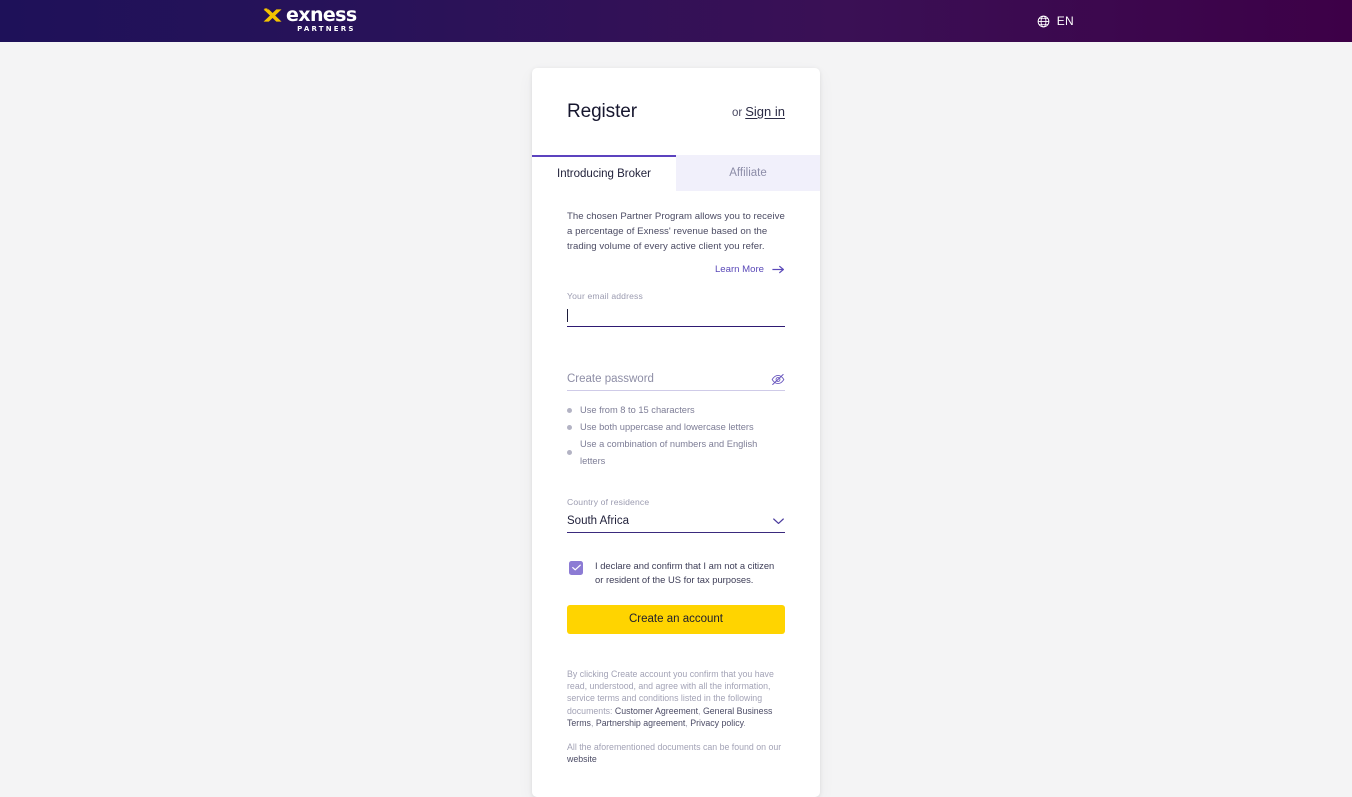 The width and height of the screenshot is (1352, 797). Describe the element at coordinates (778, 379) in the screenshot. I see `eye-off-icon` at that location.